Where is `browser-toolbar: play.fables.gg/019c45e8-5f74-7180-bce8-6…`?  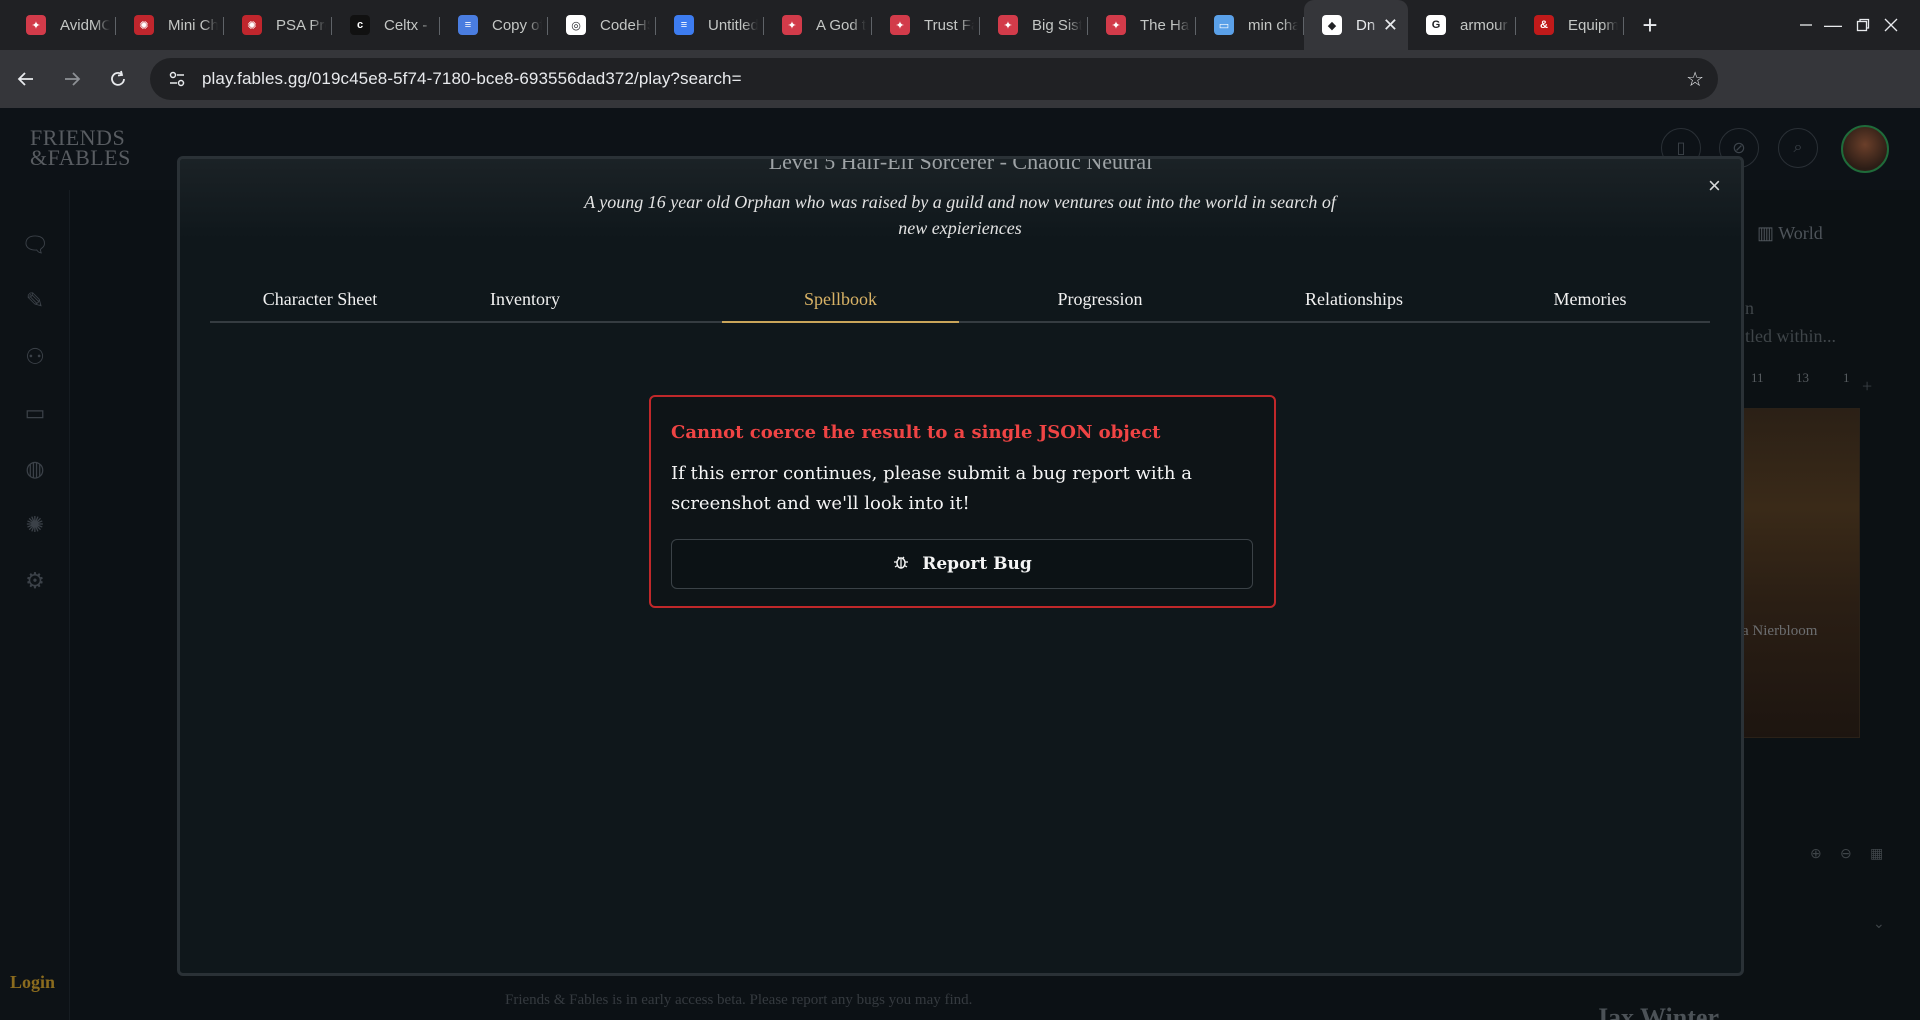 browser-toolbar: play.fables.gg/019c45e8-5f74-7180-bce8-6… is located at coordinates (960, 96).